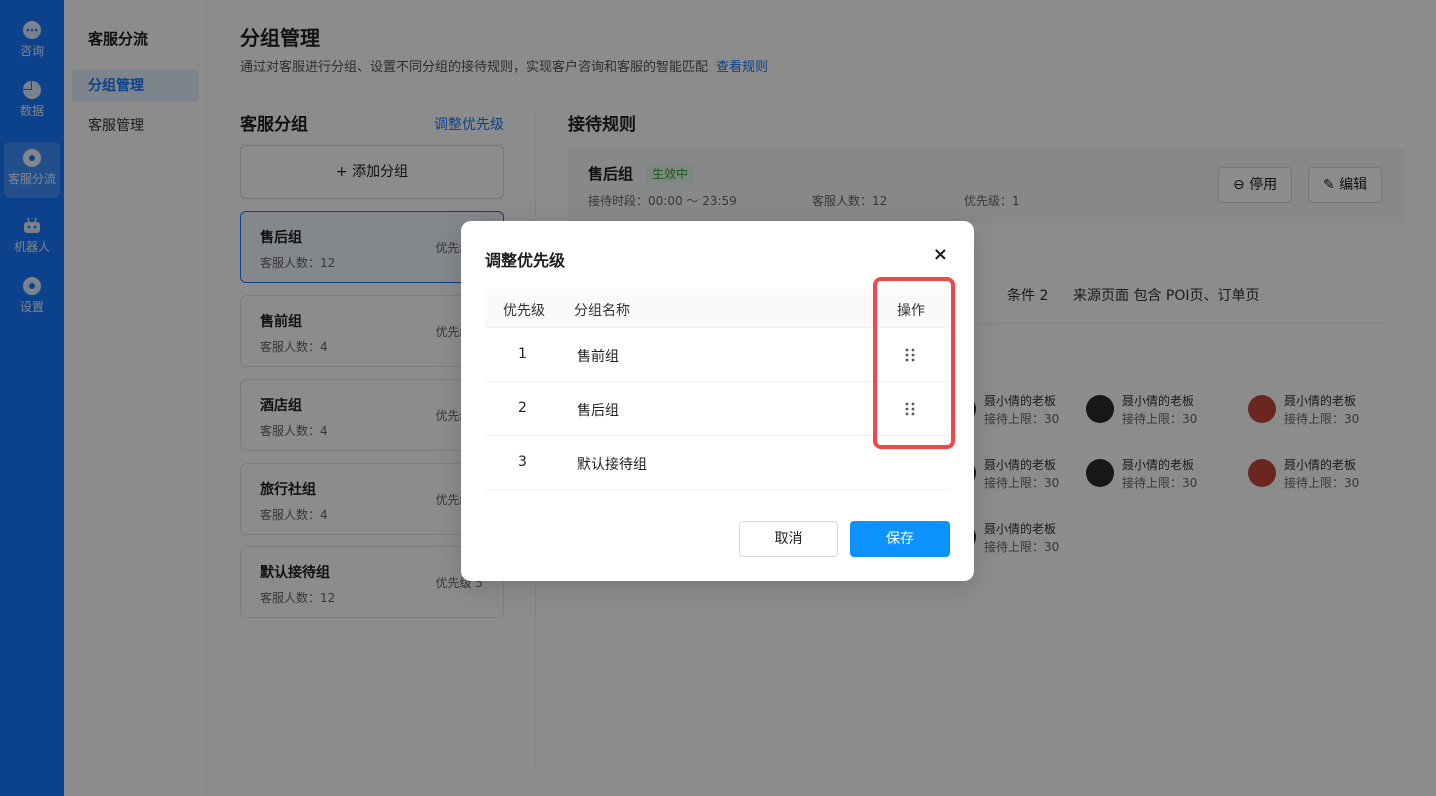 This screenshot has width=1436, height=796. What do you see at coordinates (717, 463) in the screenshot?
I see `table-row: 3 默认接待组` at bounding box center [717, 463].